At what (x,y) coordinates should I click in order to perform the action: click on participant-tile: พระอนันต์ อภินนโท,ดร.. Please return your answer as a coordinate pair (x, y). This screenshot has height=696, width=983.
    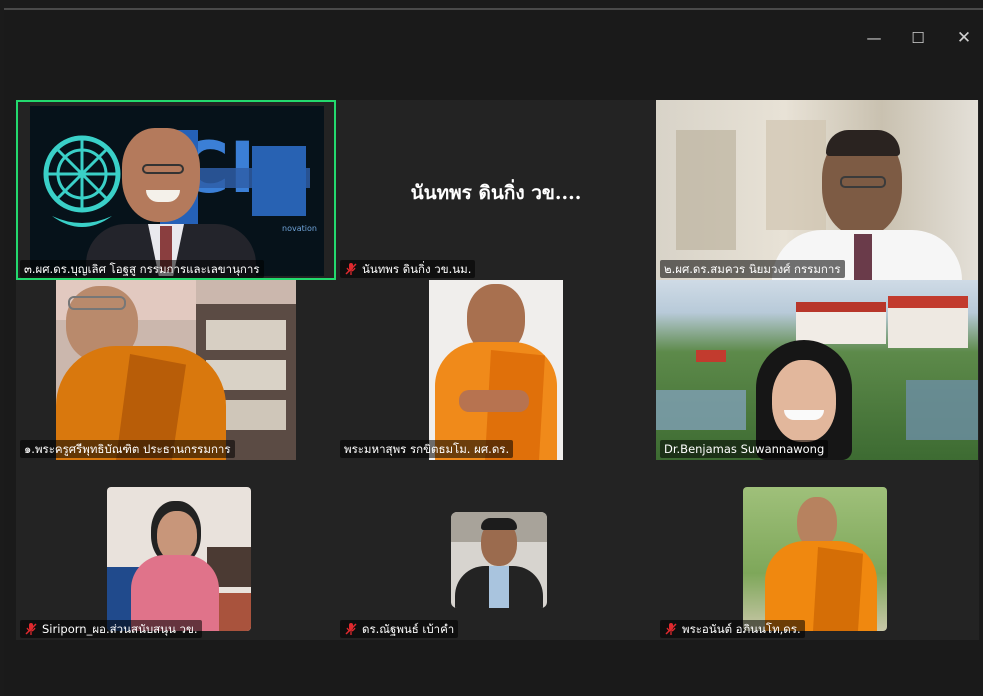
    Looking at the image, I should click on (817, 550).